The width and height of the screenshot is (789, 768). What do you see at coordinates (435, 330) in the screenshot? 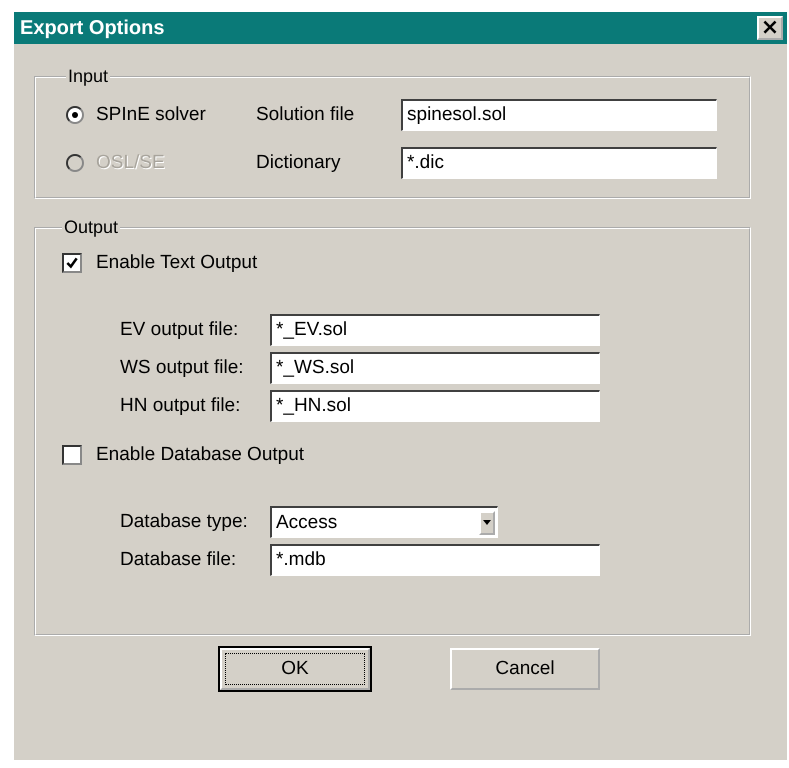
I see `text-field: *_EV.sol` at bounding box center [435, 330].